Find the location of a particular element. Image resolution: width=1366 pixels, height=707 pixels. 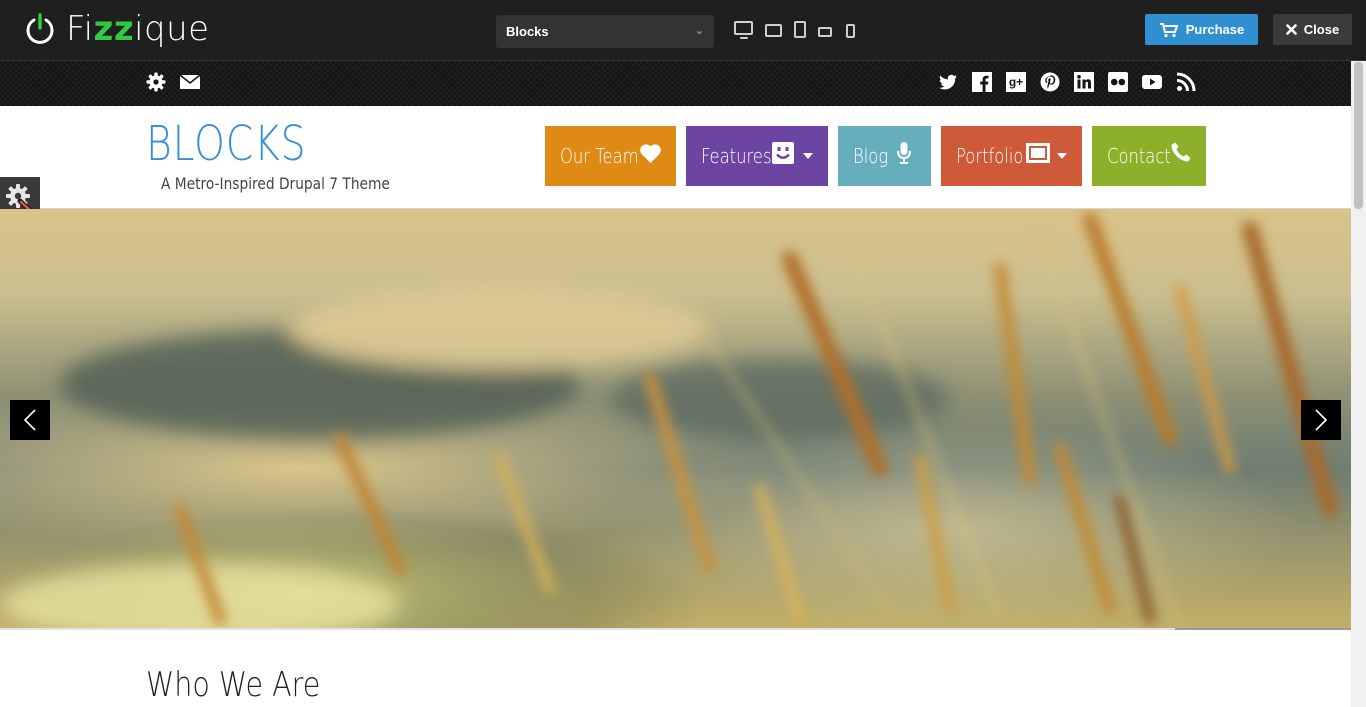

facebook-icon is located at coordinates (982, 82).